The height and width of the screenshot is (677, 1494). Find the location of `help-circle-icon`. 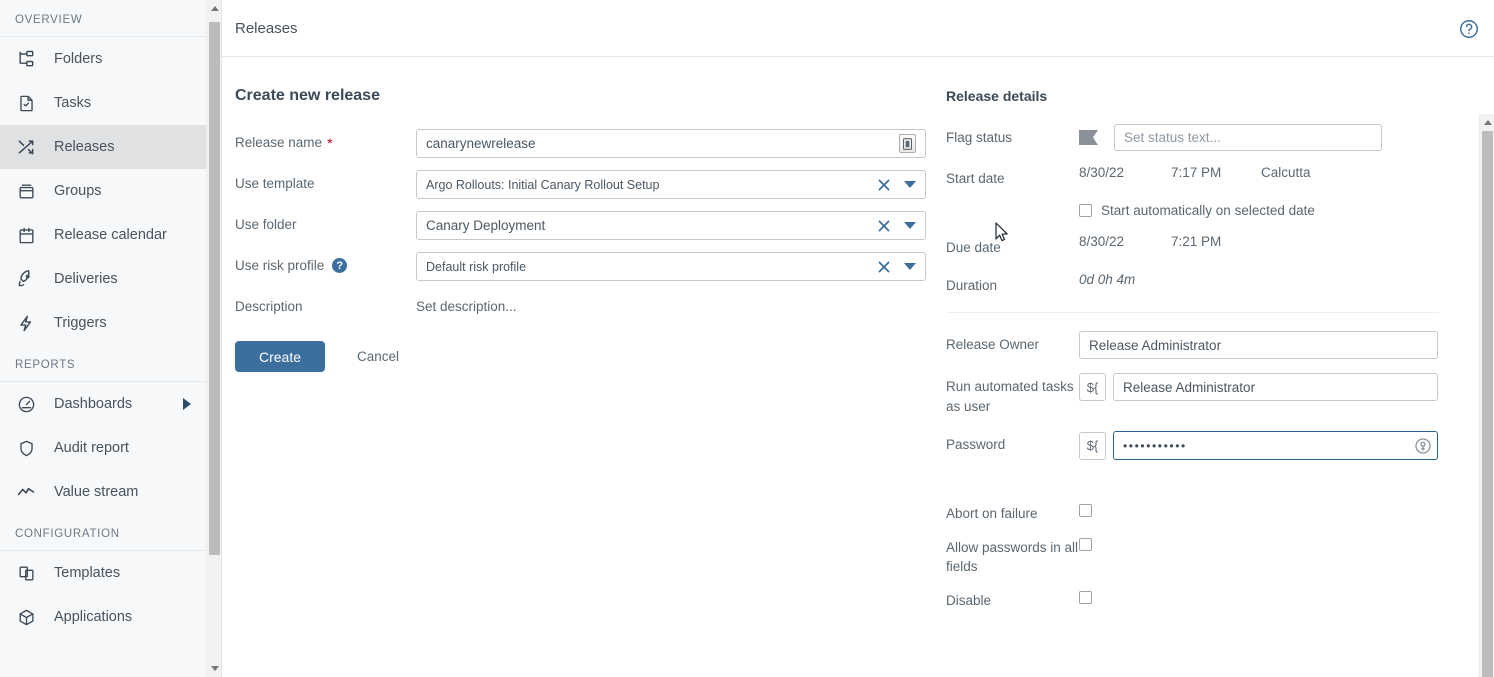

help-circle-icon is located at coordinates (1469, 29).